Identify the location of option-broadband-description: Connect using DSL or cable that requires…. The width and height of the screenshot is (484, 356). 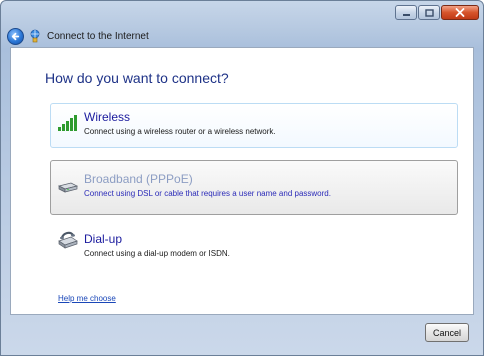
(207, 193).